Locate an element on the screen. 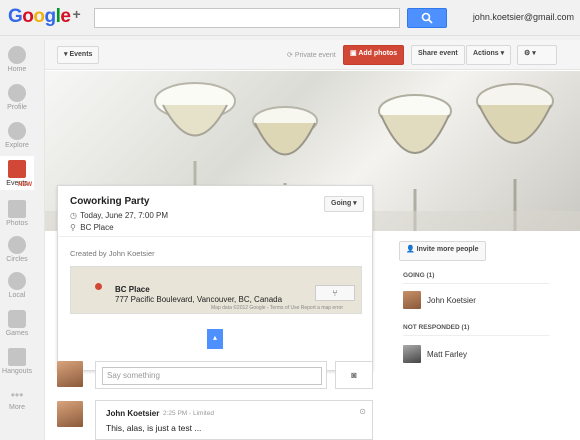 This screenshot has height=440, width=580. nav-label: Home is located at coordinates (17, 69).